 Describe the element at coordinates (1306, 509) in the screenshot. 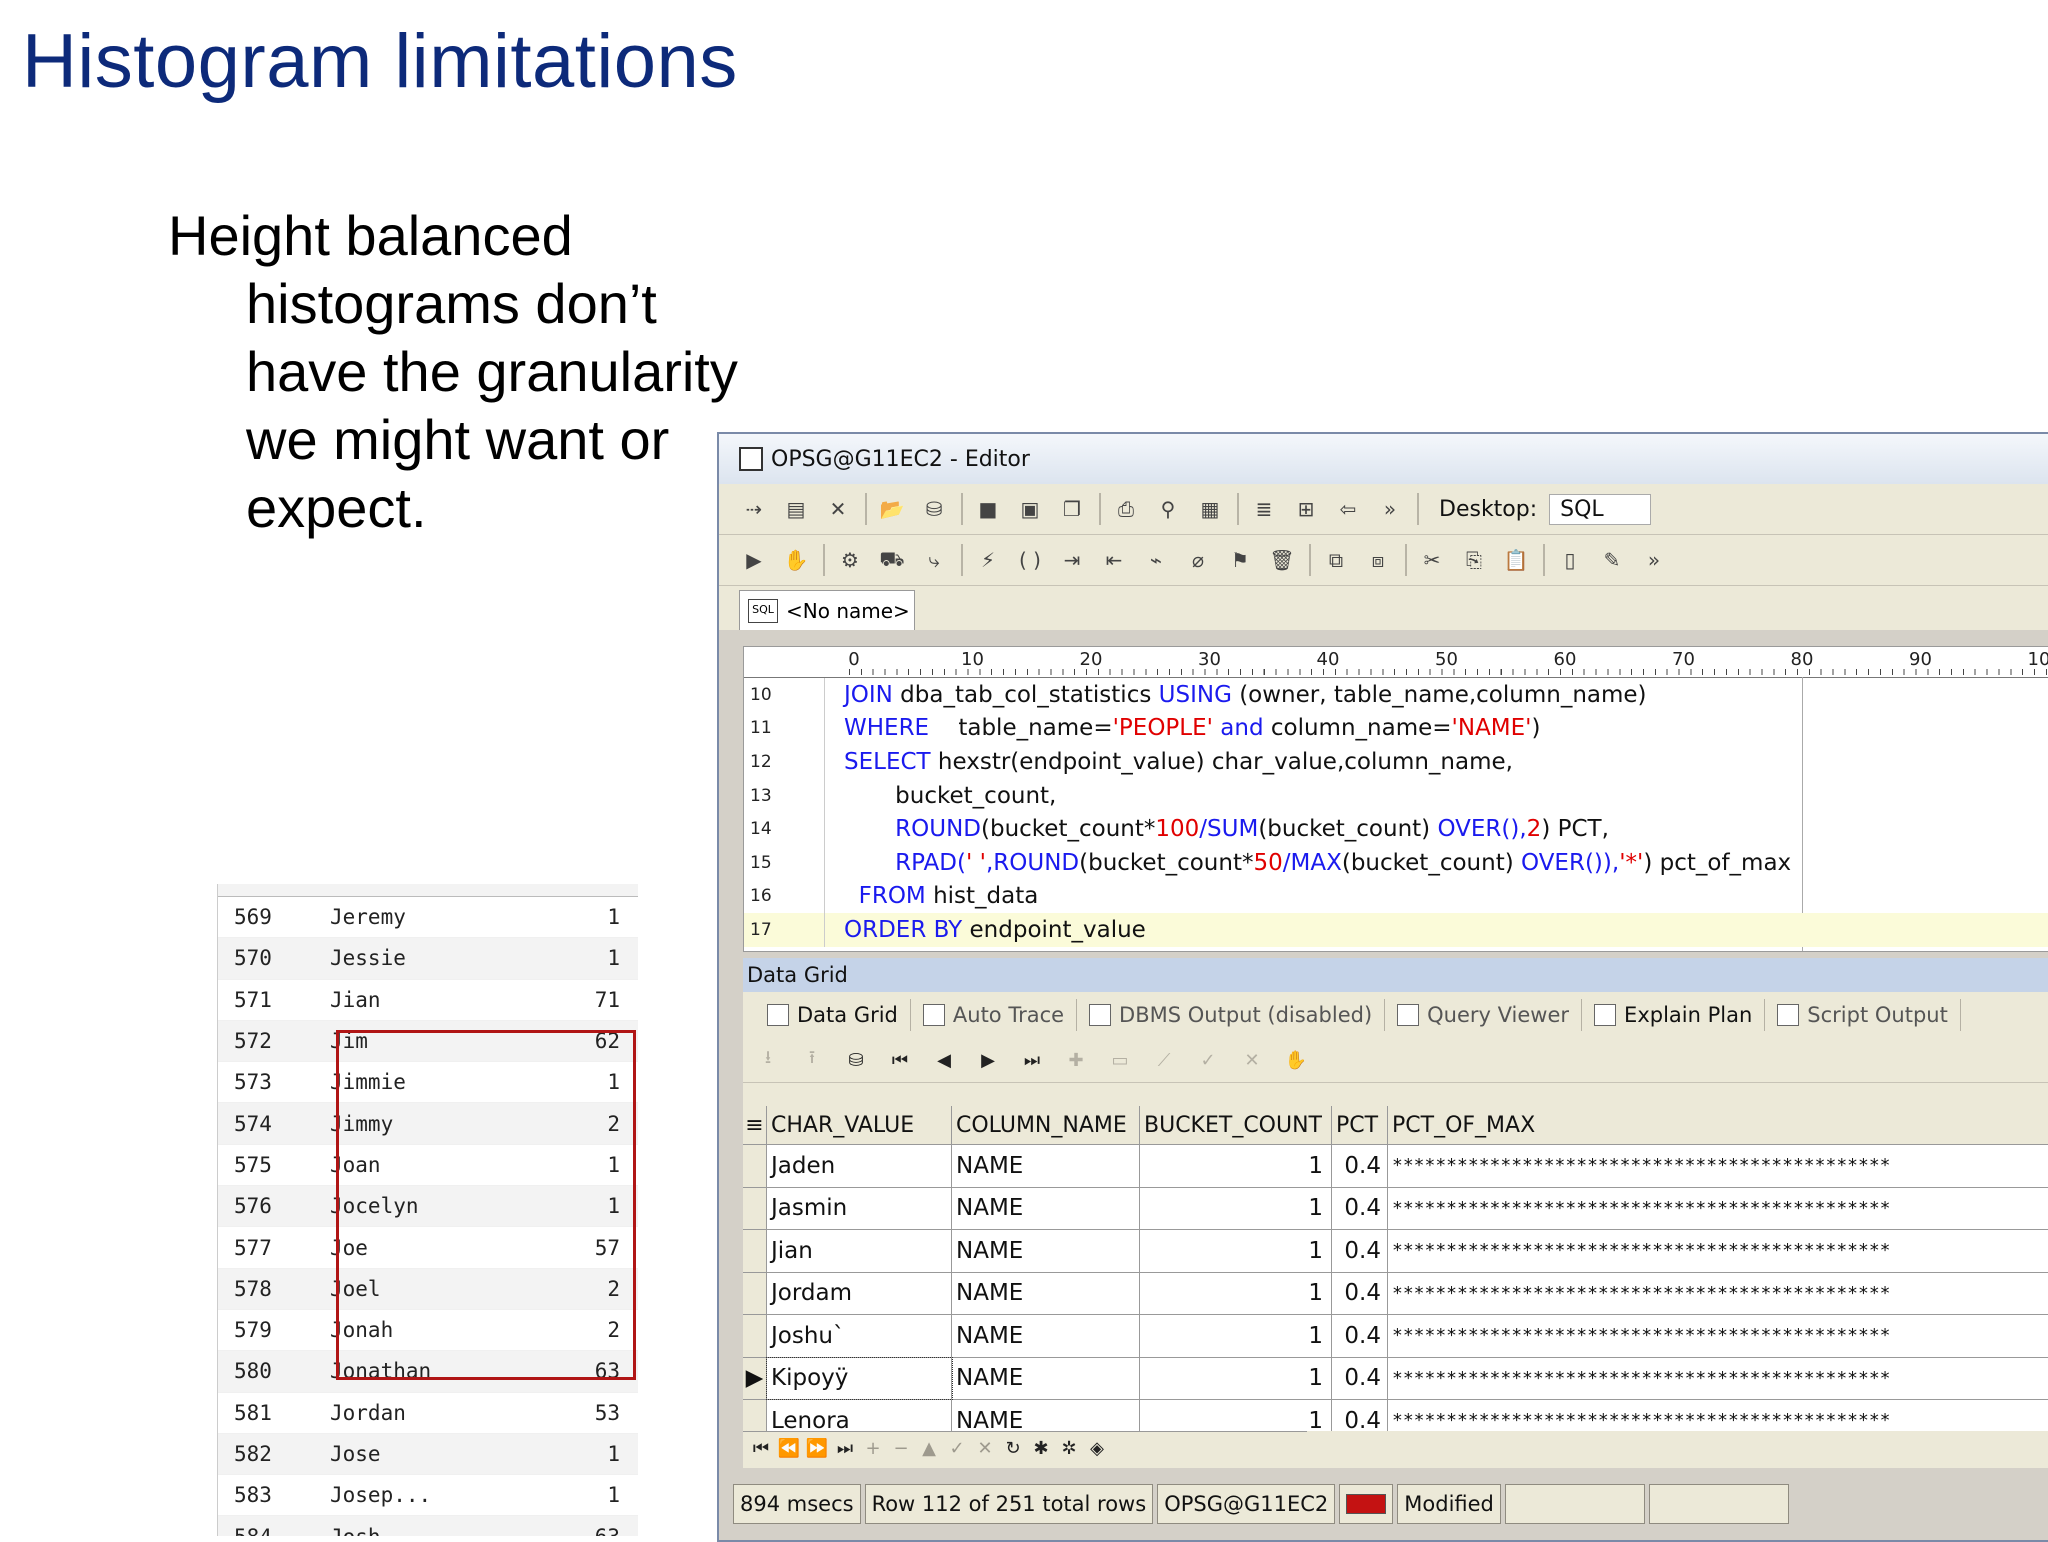

I see `sql-builder-icon: ⊞` at that location.